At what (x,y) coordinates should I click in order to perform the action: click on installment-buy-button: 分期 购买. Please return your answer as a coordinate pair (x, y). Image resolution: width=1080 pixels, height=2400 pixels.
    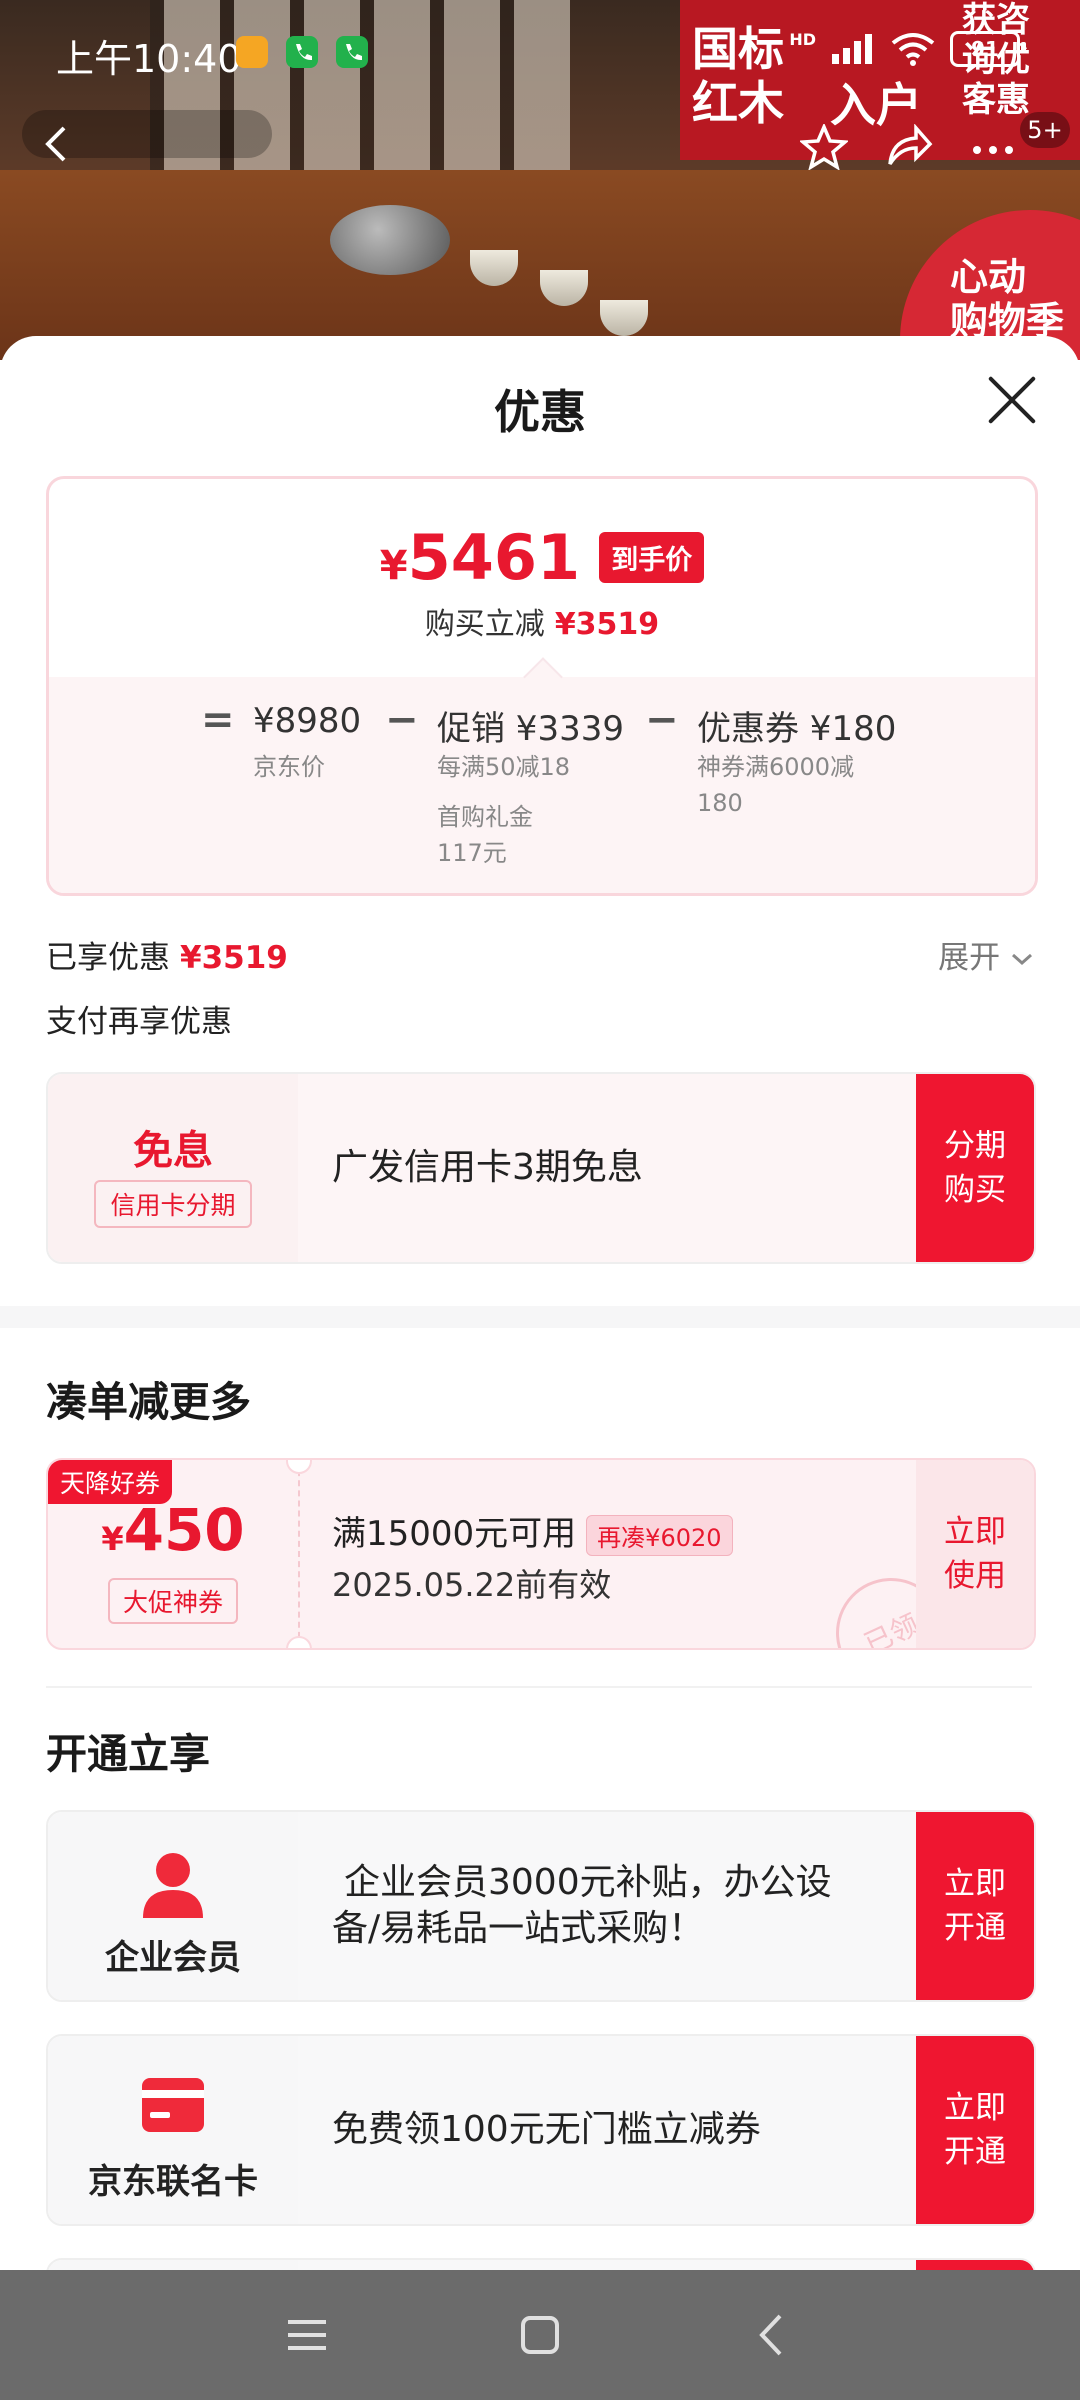
    Looking at the image, I should click on (975, 1168).